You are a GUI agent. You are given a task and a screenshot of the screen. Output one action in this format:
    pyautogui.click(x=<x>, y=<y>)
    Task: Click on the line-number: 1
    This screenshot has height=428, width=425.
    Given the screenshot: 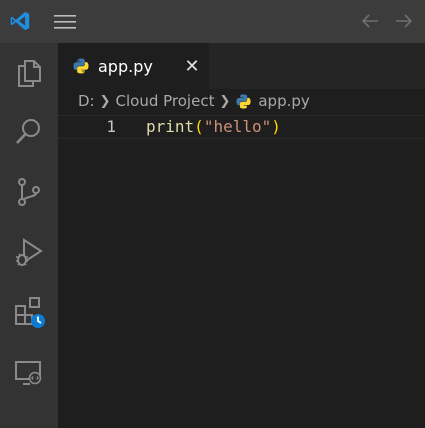 What is the action you would take?
    pyautogui.click(x=111, y=126)
    